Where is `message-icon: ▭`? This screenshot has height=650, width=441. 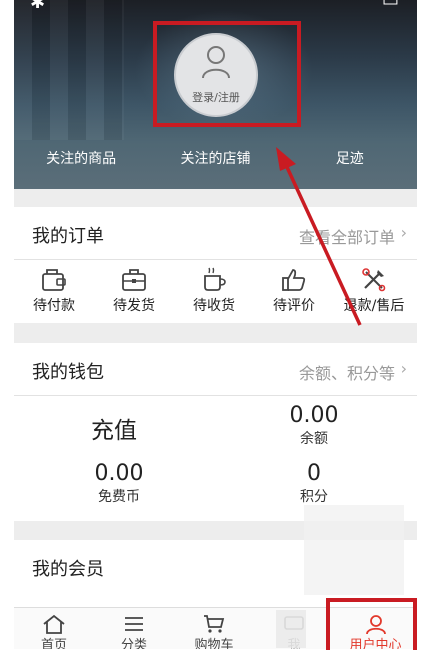 message-icon: ▭ is located at coordinates (395, 5).